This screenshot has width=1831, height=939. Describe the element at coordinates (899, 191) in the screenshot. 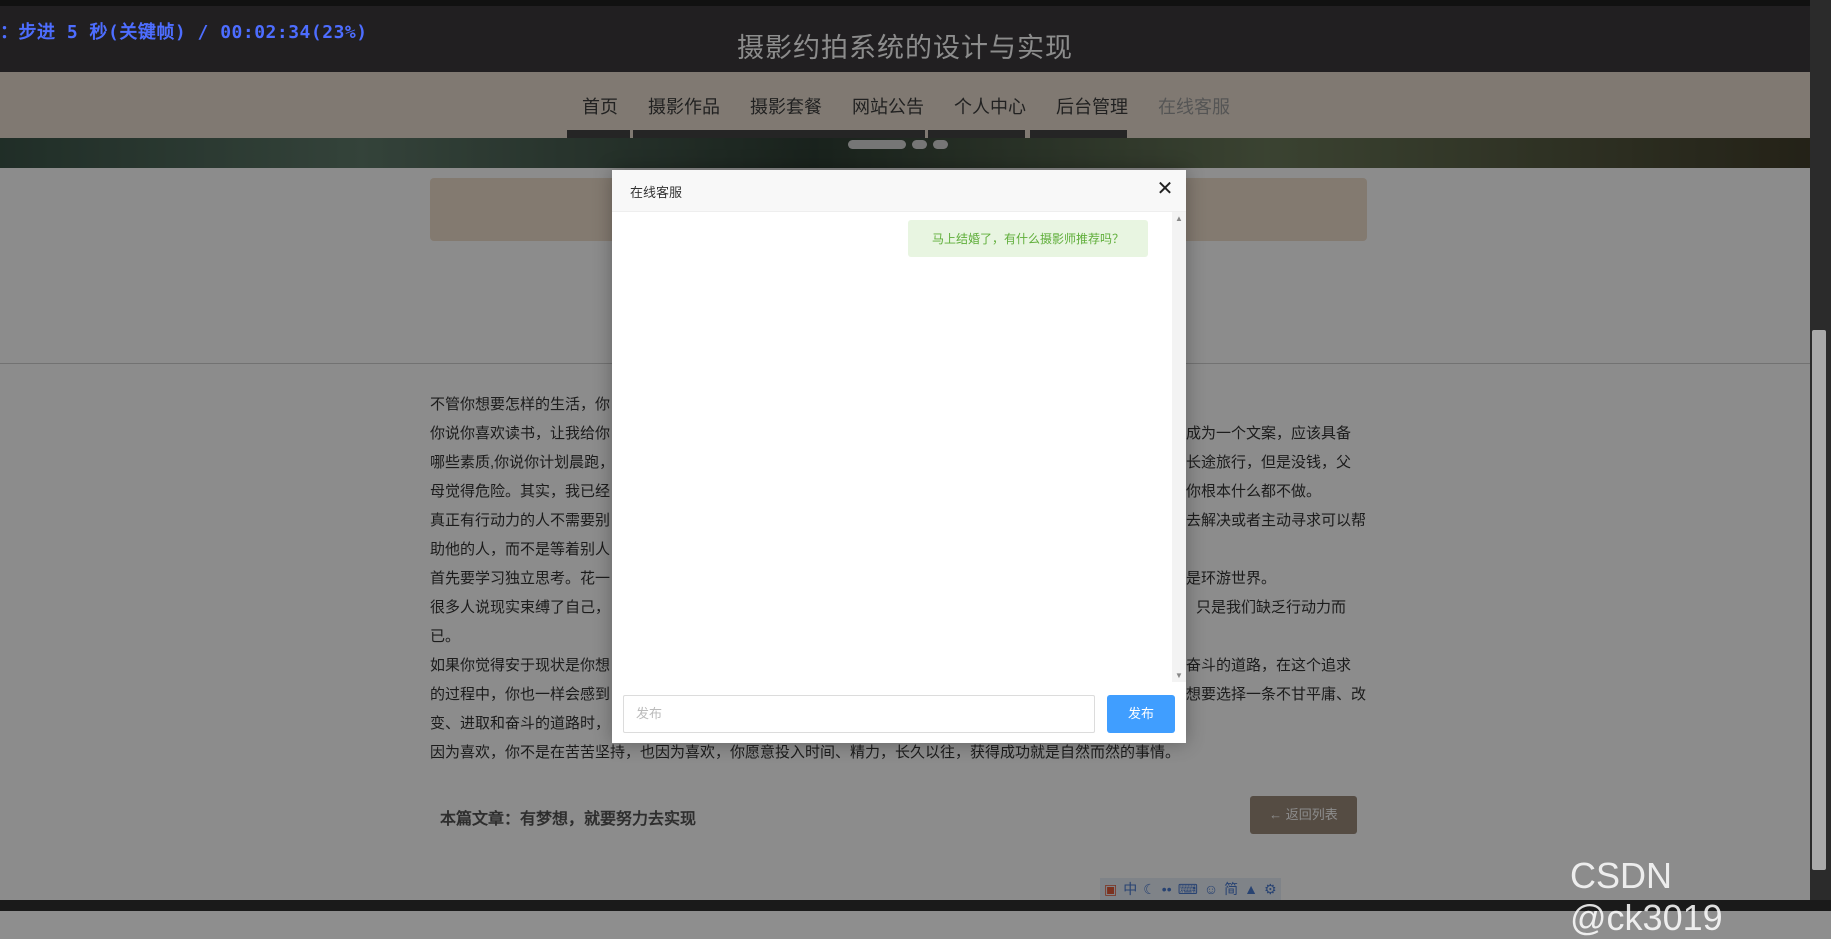

I see `chat-dialog-header: 在线客服 ✕` at that location.